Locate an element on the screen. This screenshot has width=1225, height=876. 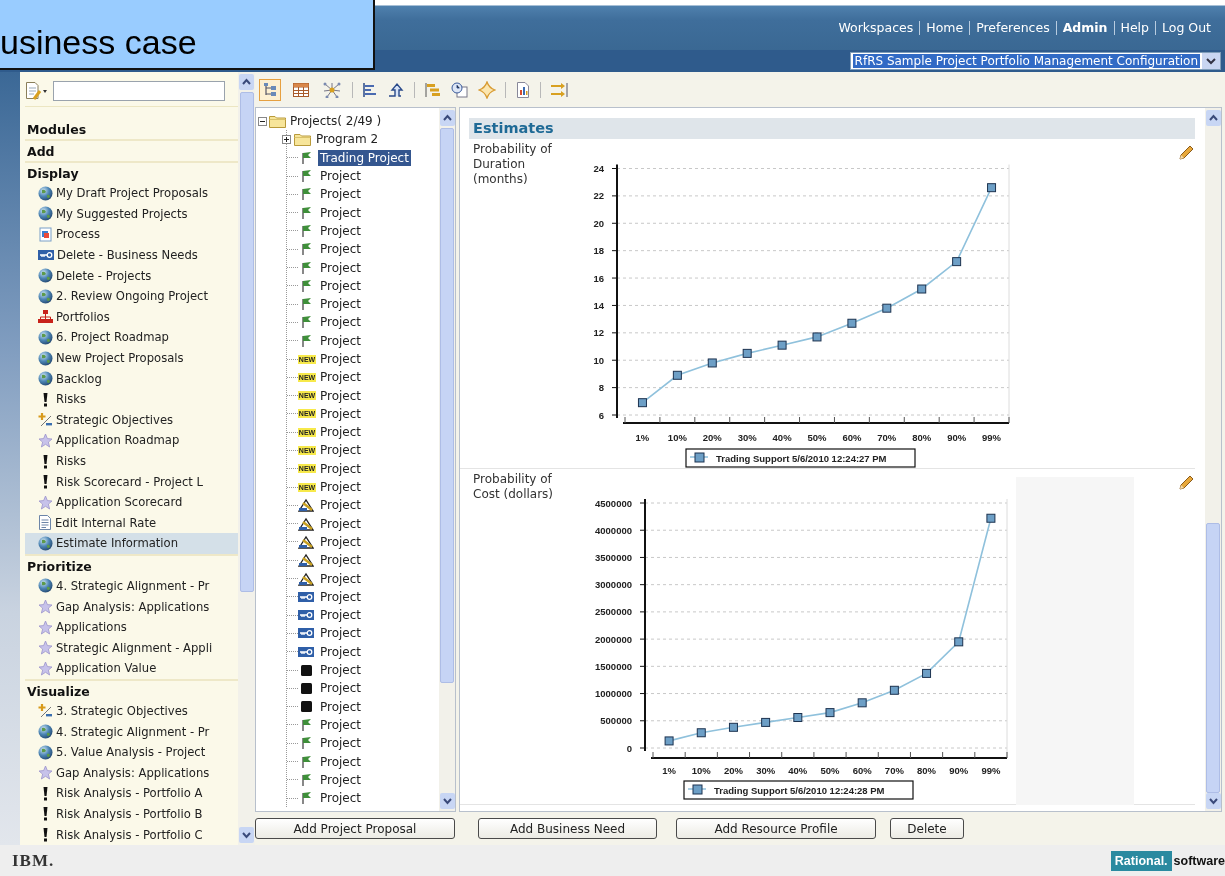
sidebar-item: Delete - Business Needs is located at coordinates (131, 255).